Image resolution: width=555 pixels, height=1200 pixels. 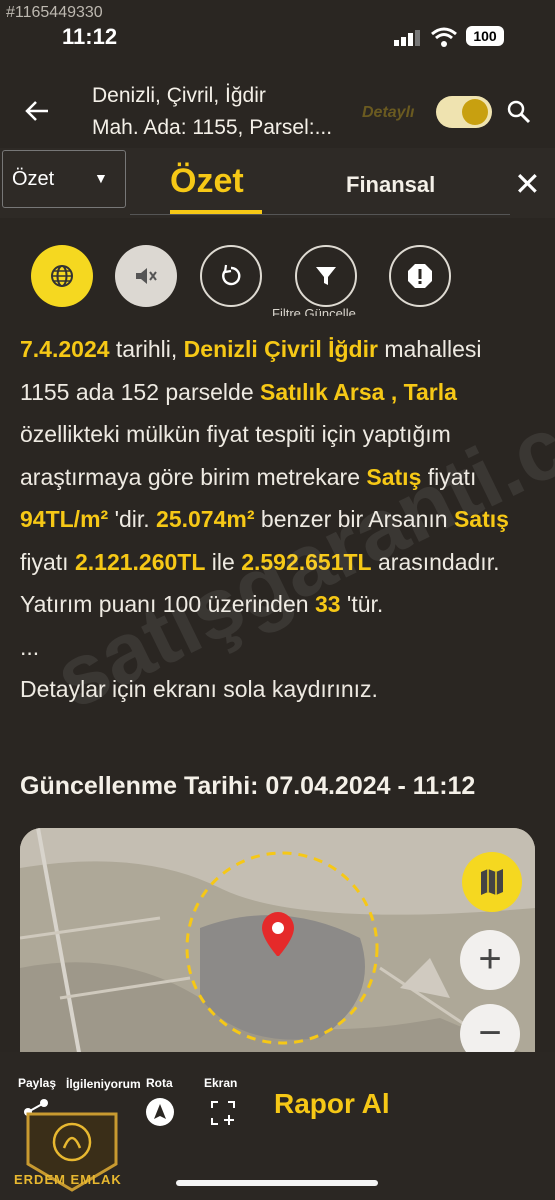 What do you see at coordinates (159, 1083) in the screenshot?
I see `route-label: Rota` at bounding box center [159, 1083].